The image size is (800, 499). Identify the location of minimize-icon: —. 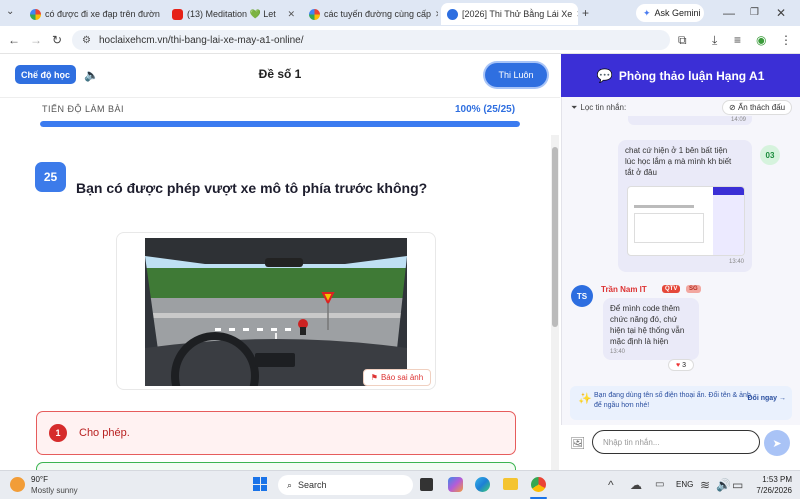
(729, 13).